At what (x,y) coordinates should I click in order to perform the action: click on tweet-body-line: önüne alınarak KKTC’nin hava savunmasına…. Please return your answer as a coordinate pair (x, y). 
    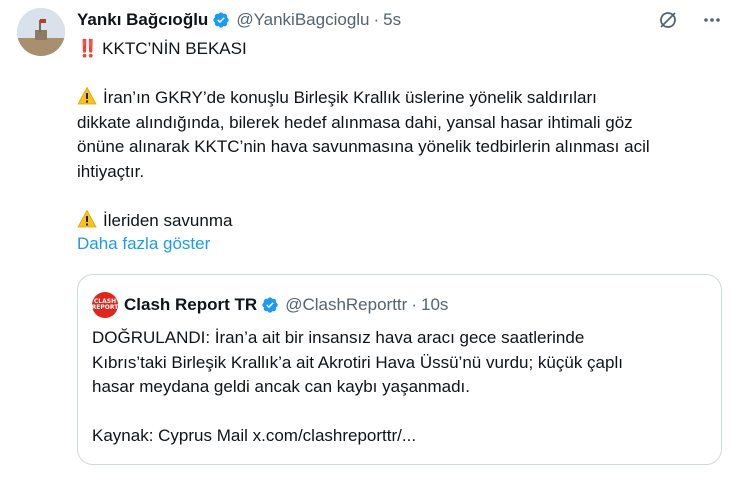
    Looking at the image, I should click on (363, 146).